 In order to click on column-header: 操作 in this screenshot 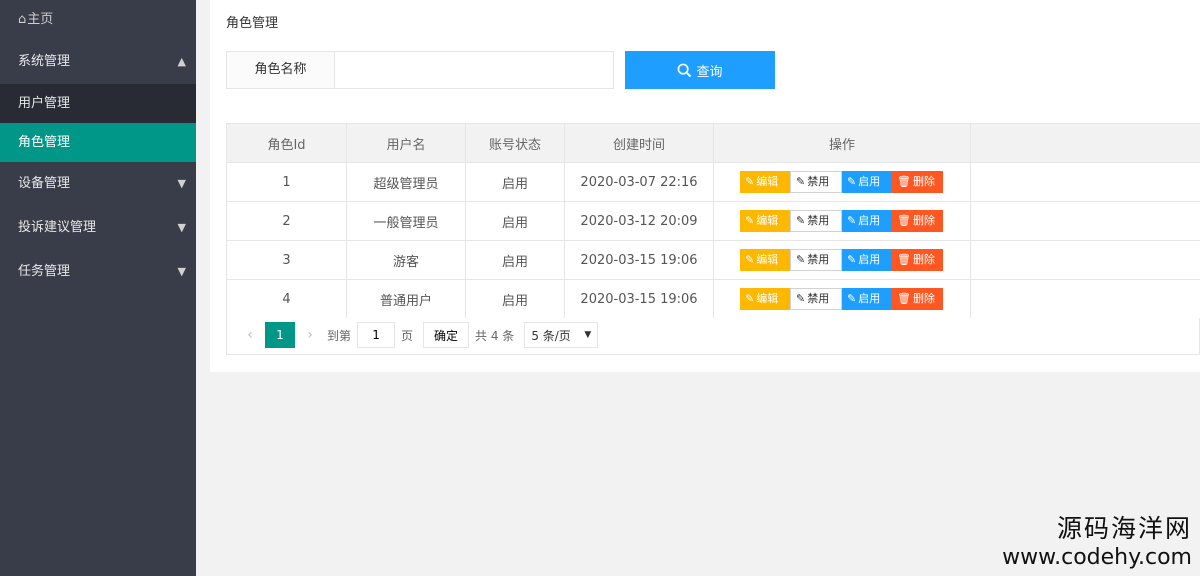, I will do `click(842, 143)`.